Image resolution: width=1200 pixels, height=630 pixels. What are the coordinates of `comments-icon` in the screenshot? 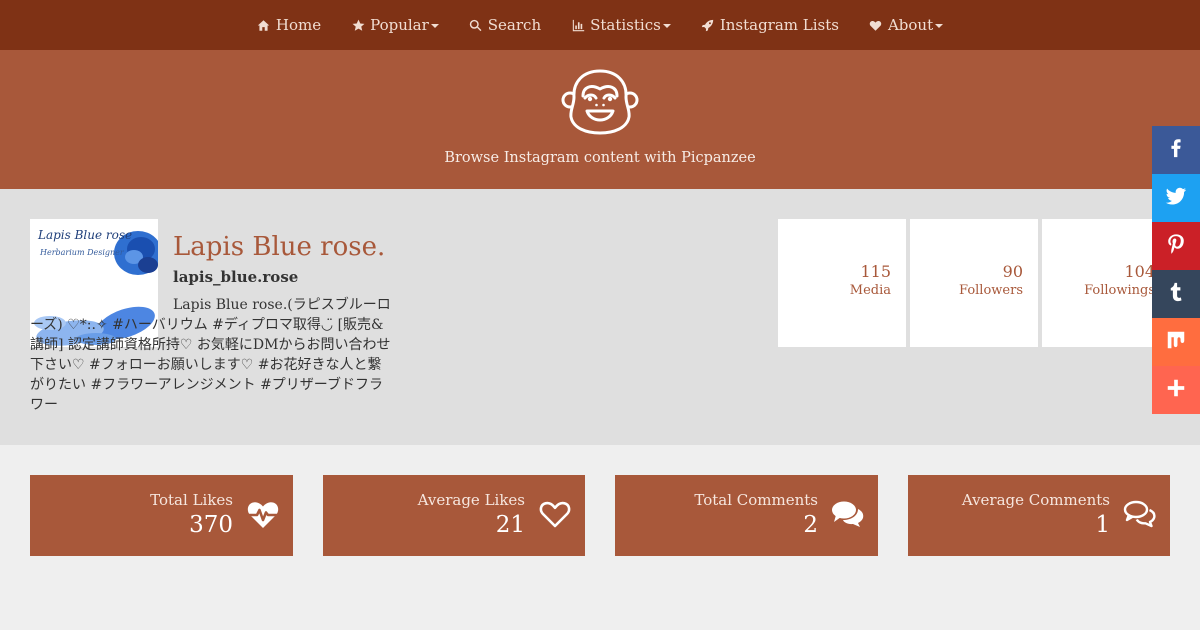 It's located at (848, 514).